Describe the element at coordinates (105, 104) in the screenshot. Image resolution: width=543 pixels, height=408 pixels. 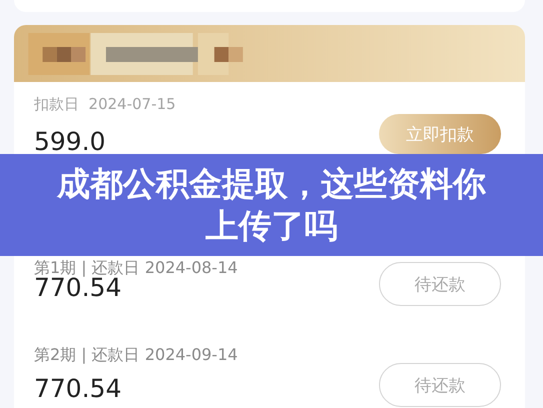
I see `deduction-date-label: 扣款日 2024-07-15` at that location.